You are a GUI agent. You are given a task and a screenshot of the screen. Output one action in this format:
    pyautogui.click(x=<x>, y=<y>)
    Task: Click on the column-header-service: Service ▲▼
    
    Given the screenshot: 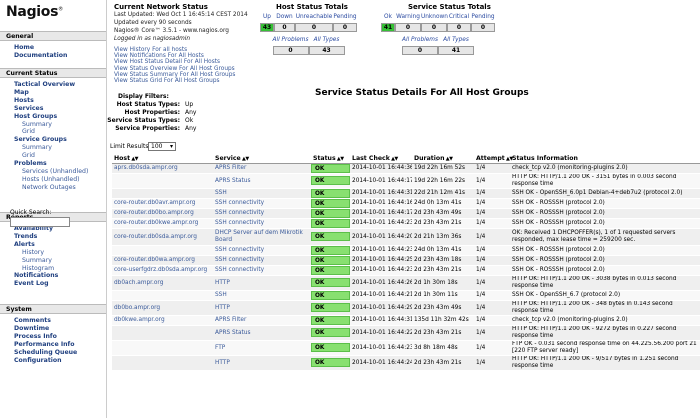 What is the action you would take?
    pyautogui.click(x=262, y=159)
    